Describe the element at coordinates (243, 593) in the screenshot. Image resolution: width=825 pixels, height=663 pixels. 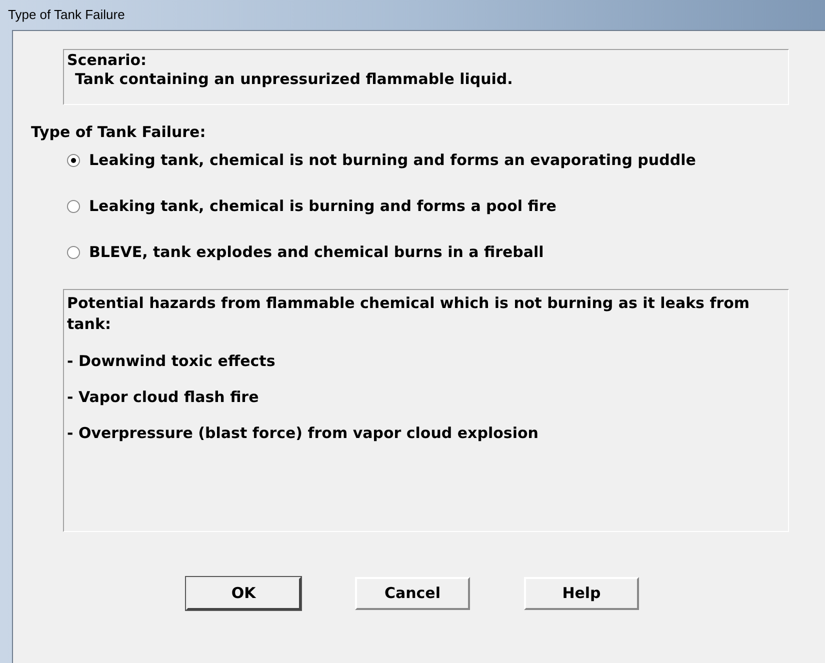
I see `dialog-button: OK` at that location.